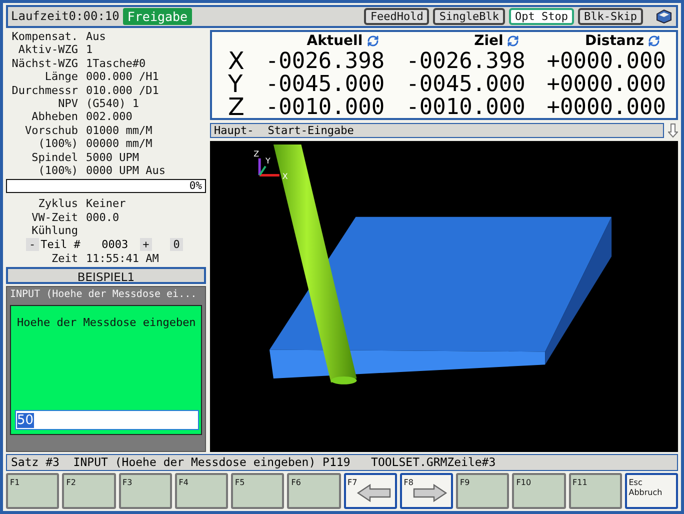  Describe the element at coordinates (673, 130) in the screenshot. I see `down-arrow-icon` at that location.